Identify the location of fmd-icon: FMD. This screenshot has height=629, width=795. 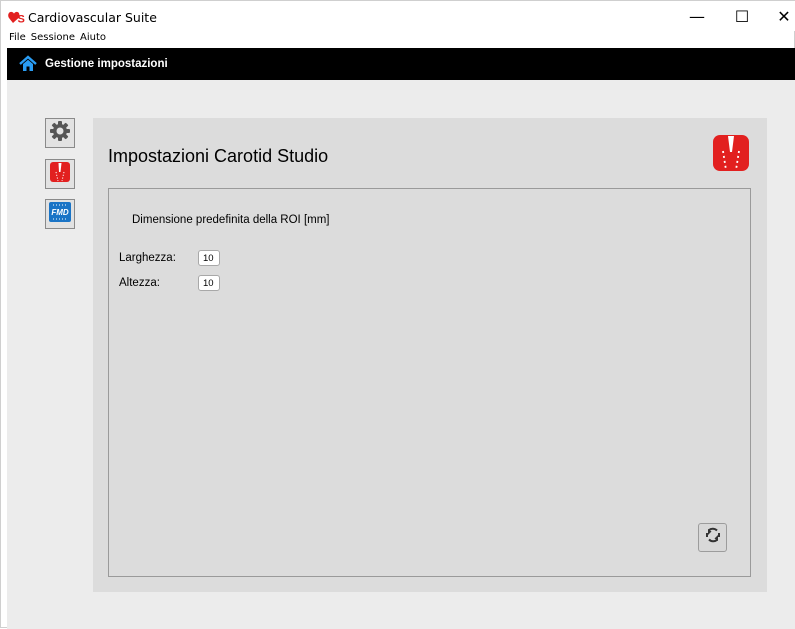
(60, 214).